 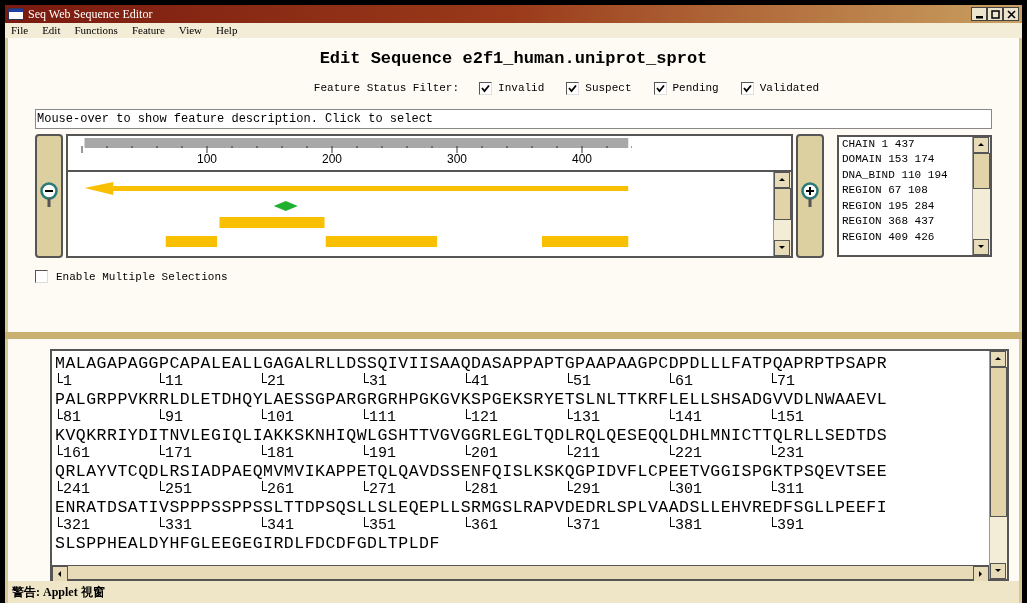 I want to click on position-number: 321, so click(x=76, y=525).